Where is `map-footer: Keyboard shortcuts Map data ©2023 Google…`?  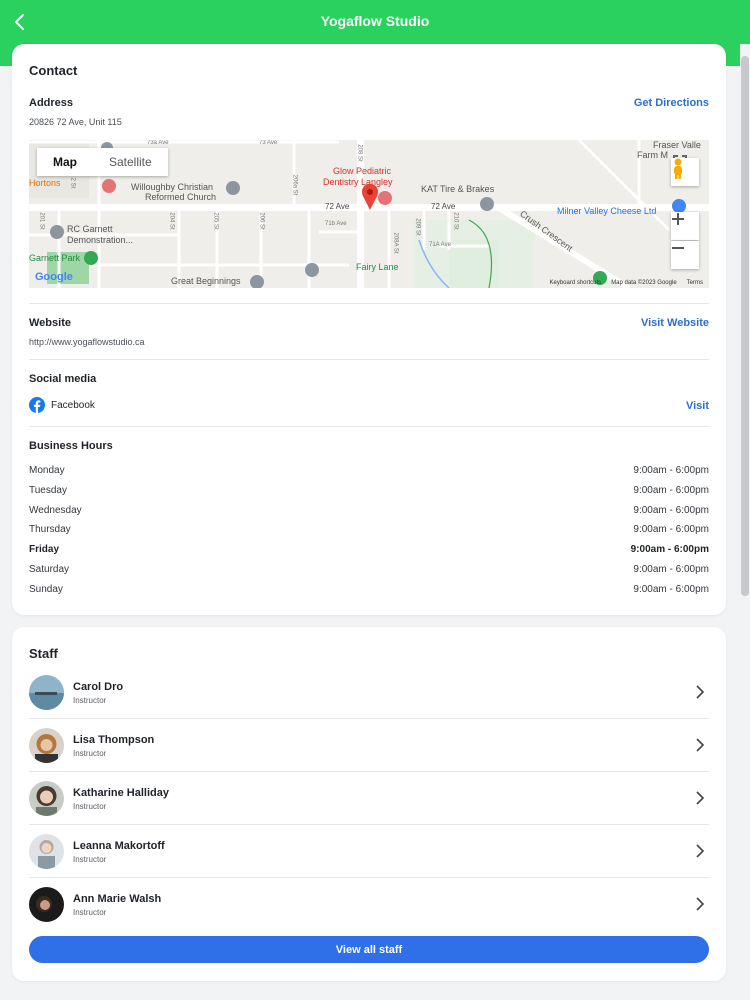
map-footer: Keyboard shortcuts Map data ©2023 Google… is located at coordinates (626, 283).